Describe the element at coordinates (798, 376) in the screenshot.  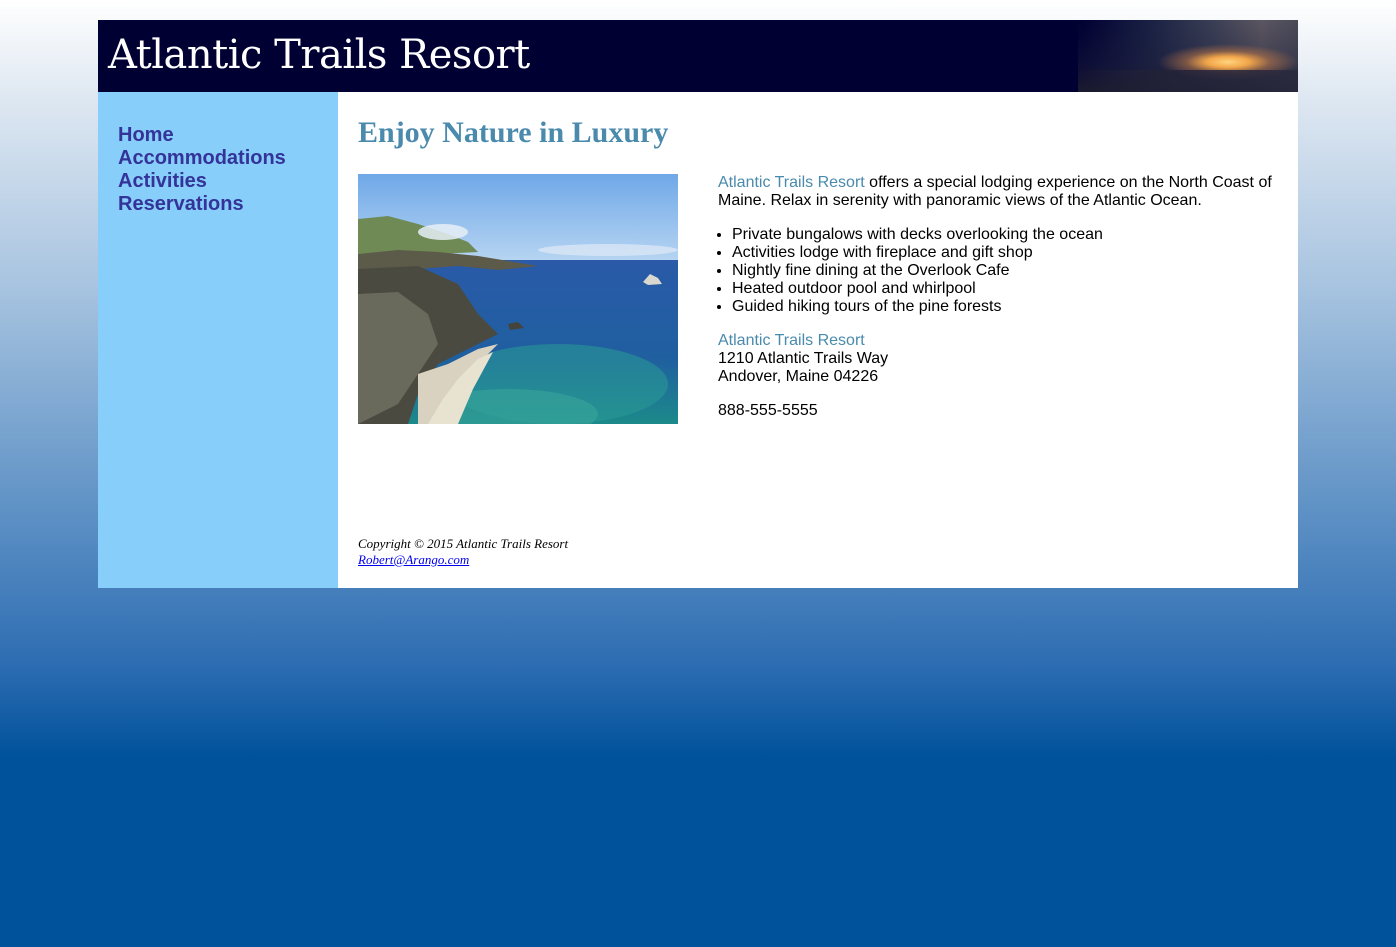
I see `address-city: Andover, Maine 04226` at that location.